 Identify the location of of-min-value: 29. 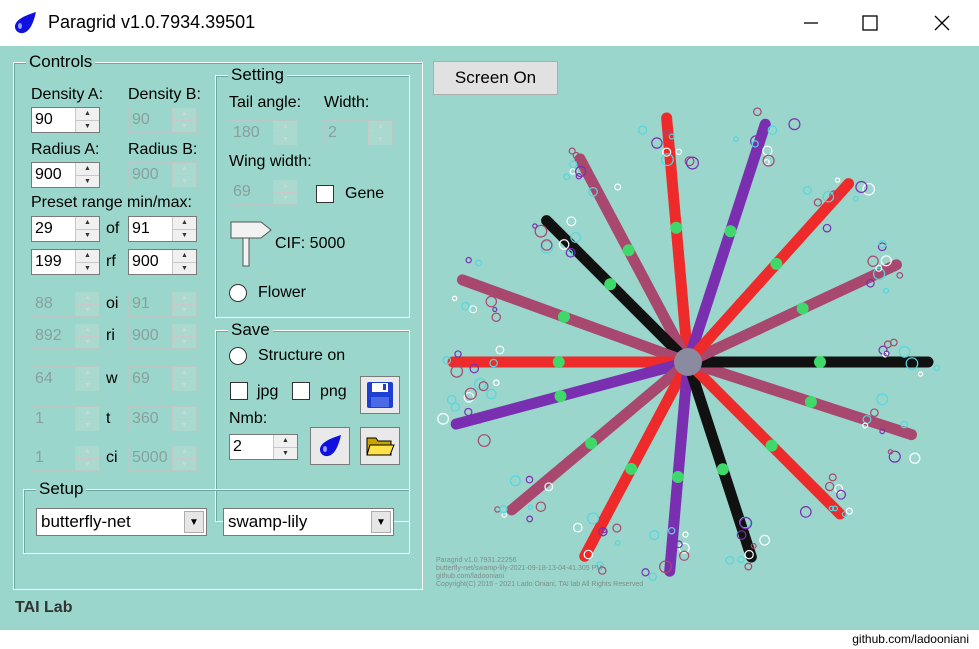
(53, 229).